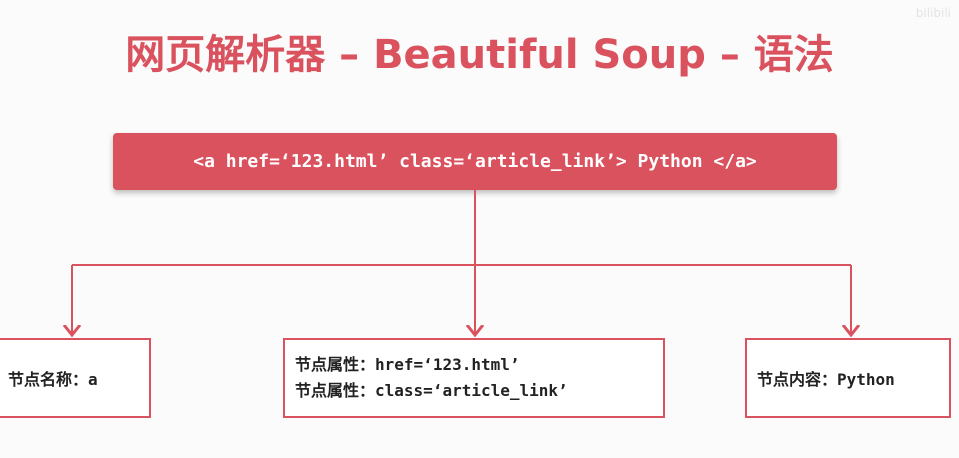 Image resolution: width=959 pixels, height=458 pixels. What do you see at coordinates (797, 379) in the screenshot?
I see `node-content-label: 节点内容：` at bounding box center [797, 379].